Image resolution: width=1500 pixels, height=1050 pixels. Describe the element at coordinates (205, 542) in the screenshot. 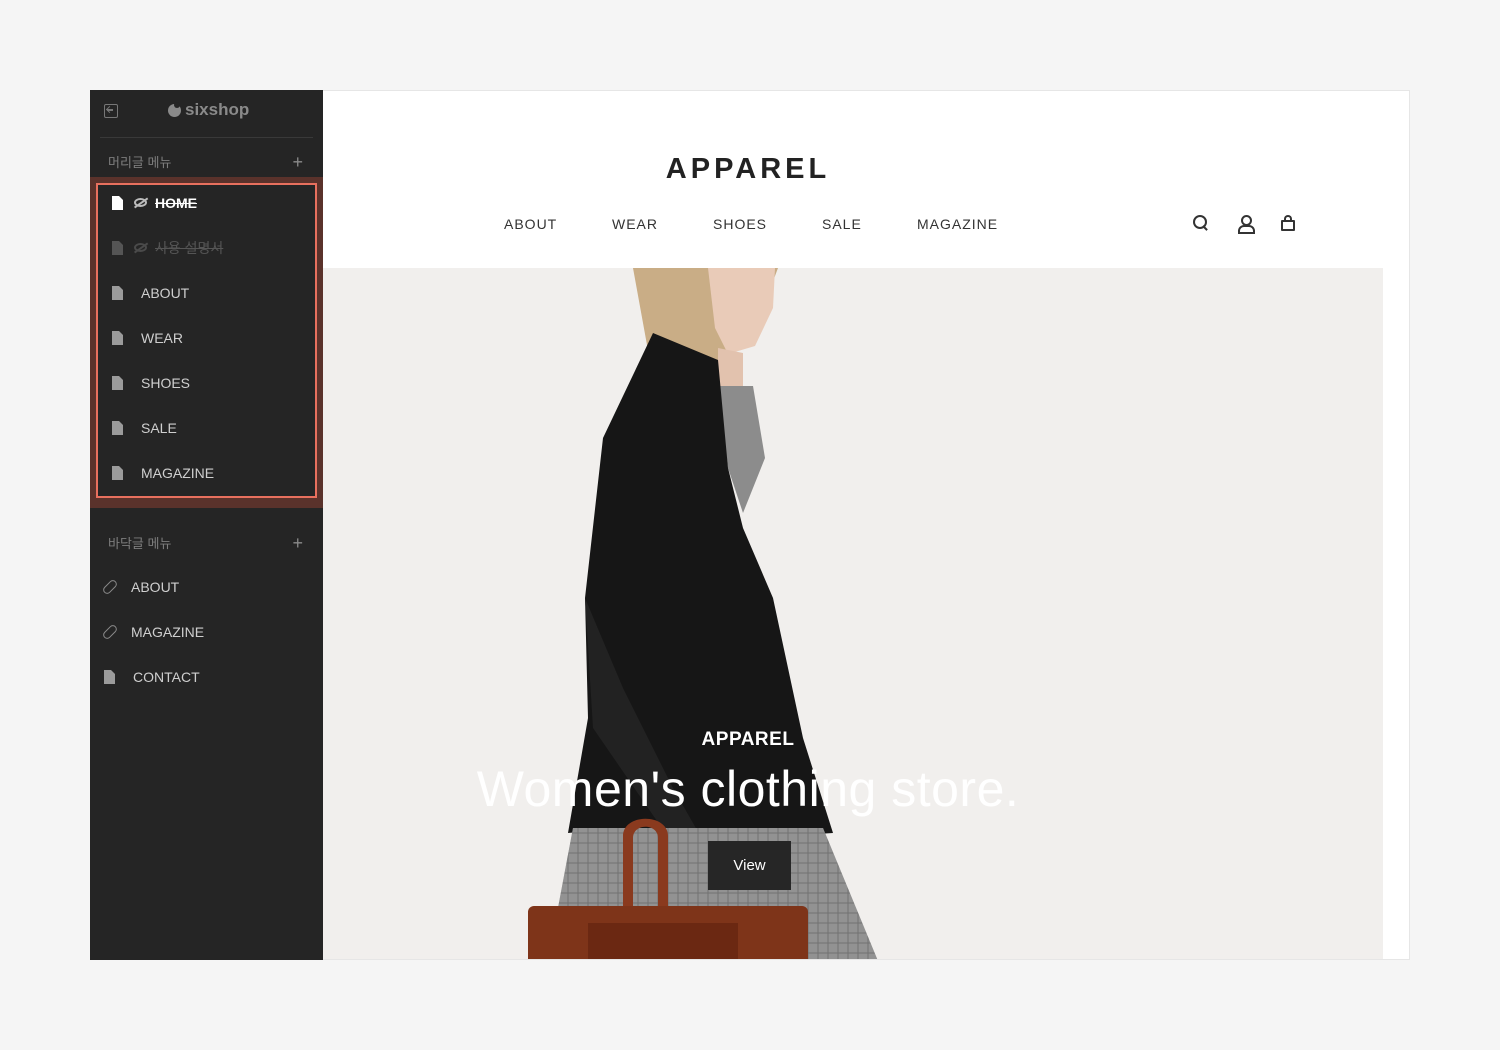

I see `footer-menu-section-title: 바닥글 메뉴 +` at that location.